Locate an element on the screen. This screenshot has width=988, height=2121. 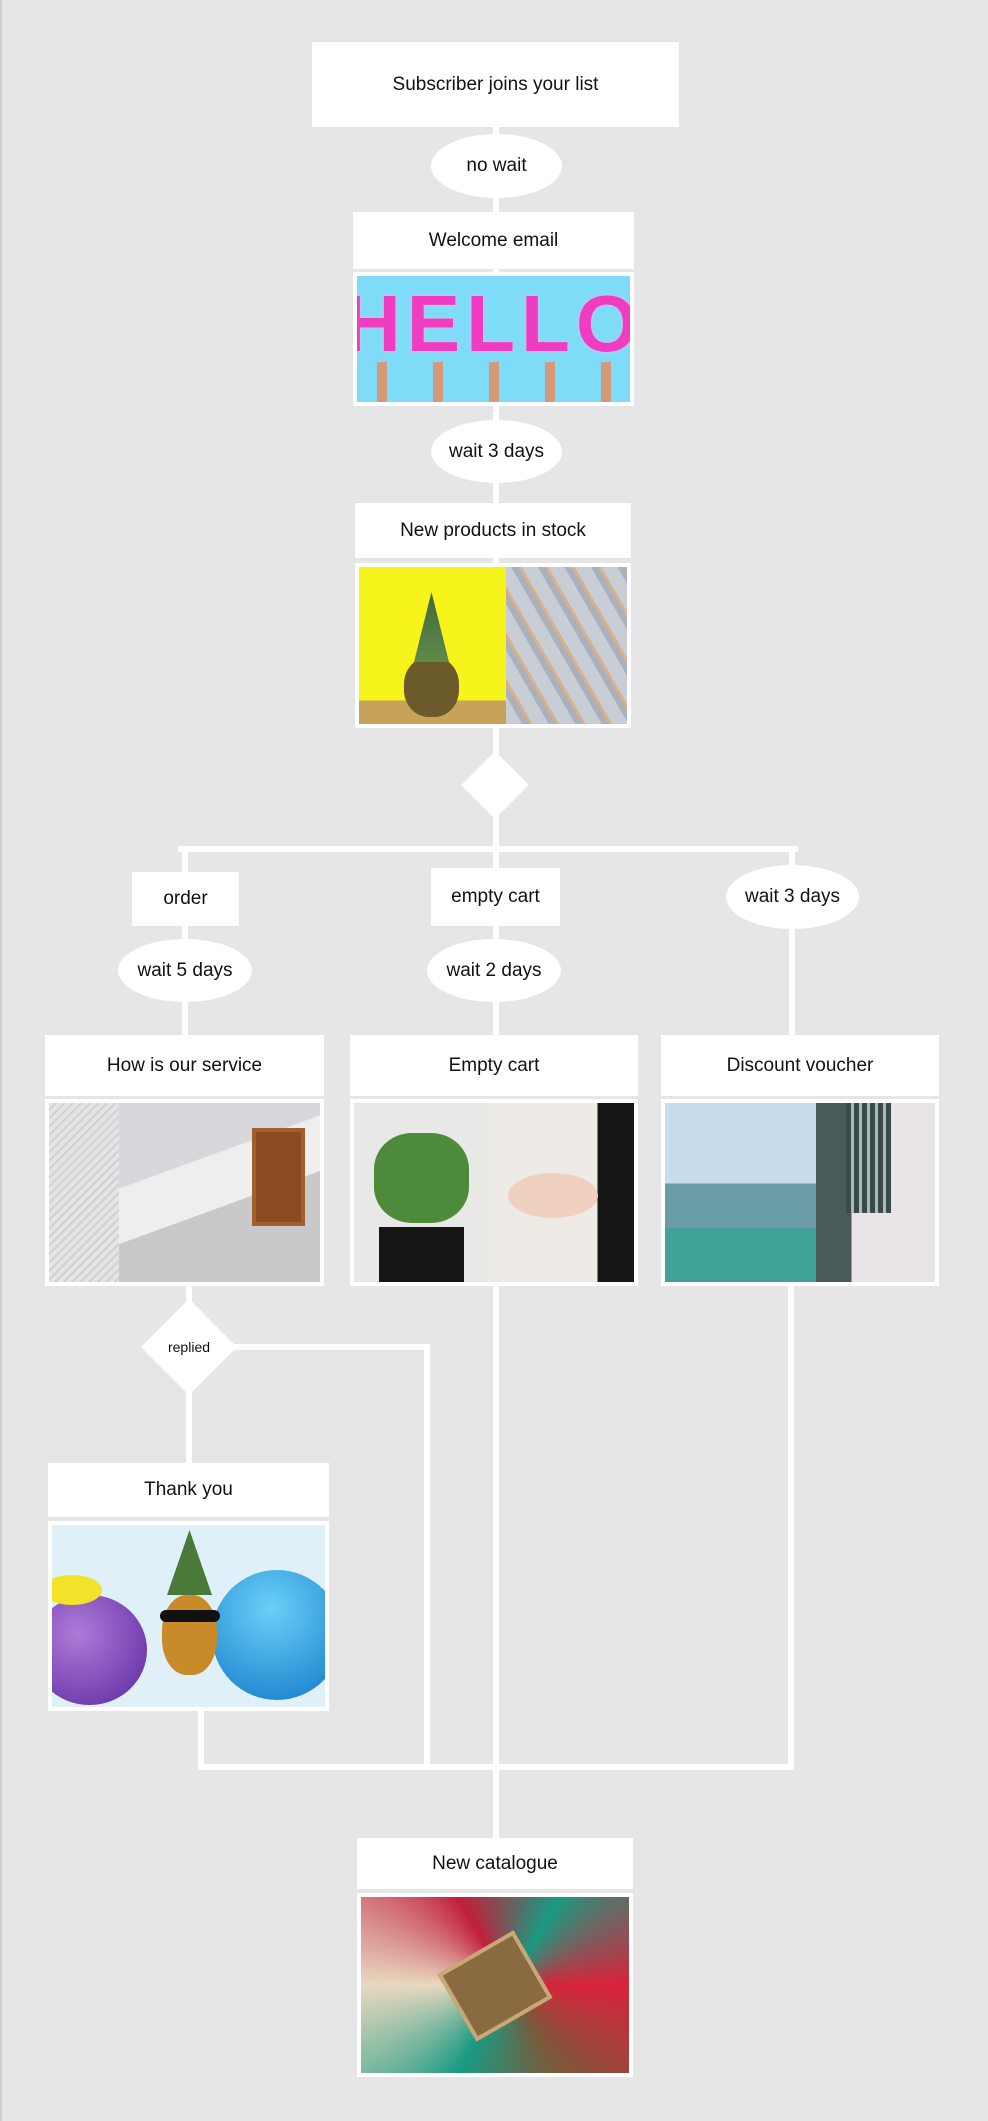
node-discount-voucher: Discount voucher is located at coordinates (800, 1065).